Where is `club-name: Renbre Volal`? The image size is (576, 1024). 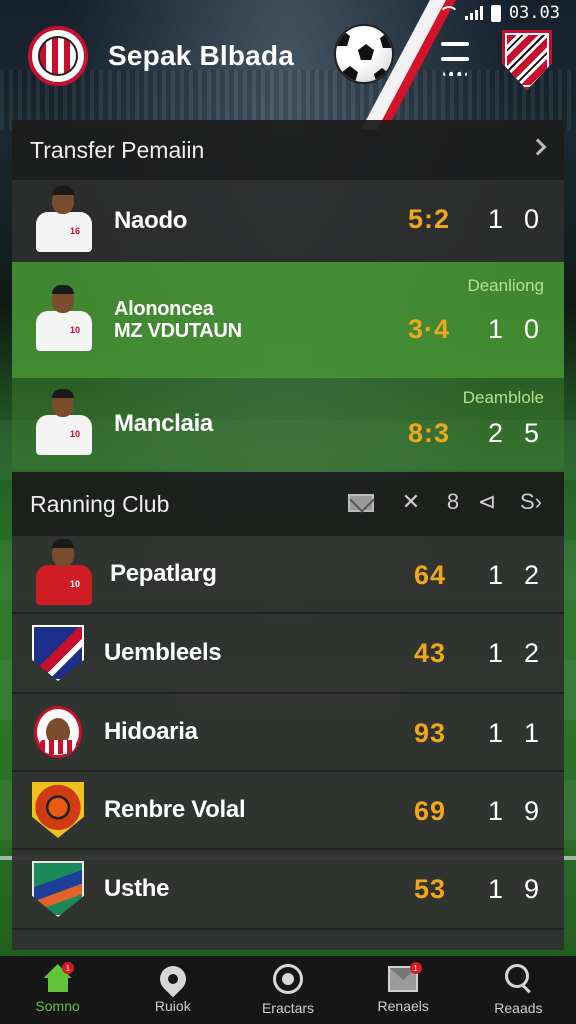
club-name: Renbre Volal is located at coordinates (175, 809).